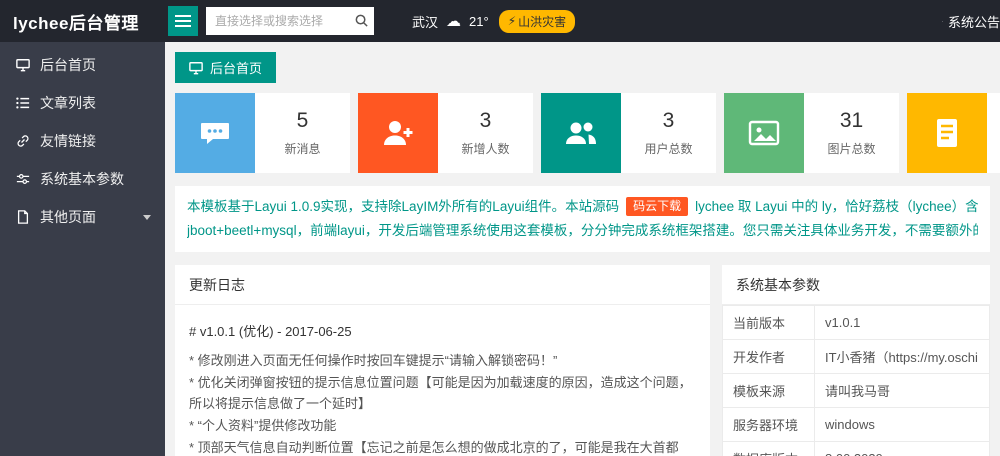 The width and height of the screenshot is (1000, 456). I want to click on stat-card-total-users: 3 用户总数, so click(628, 133).